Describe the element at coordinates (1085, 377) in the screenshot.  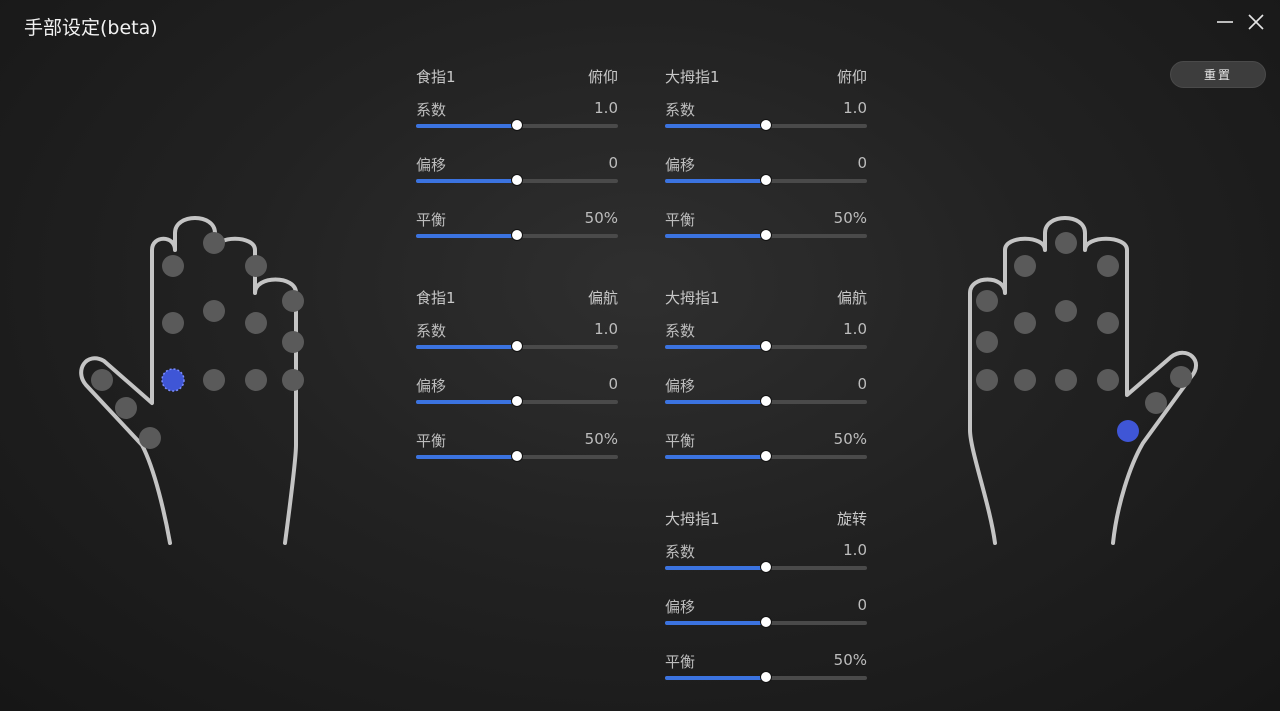
I see `right-hand-diagram` at that location.